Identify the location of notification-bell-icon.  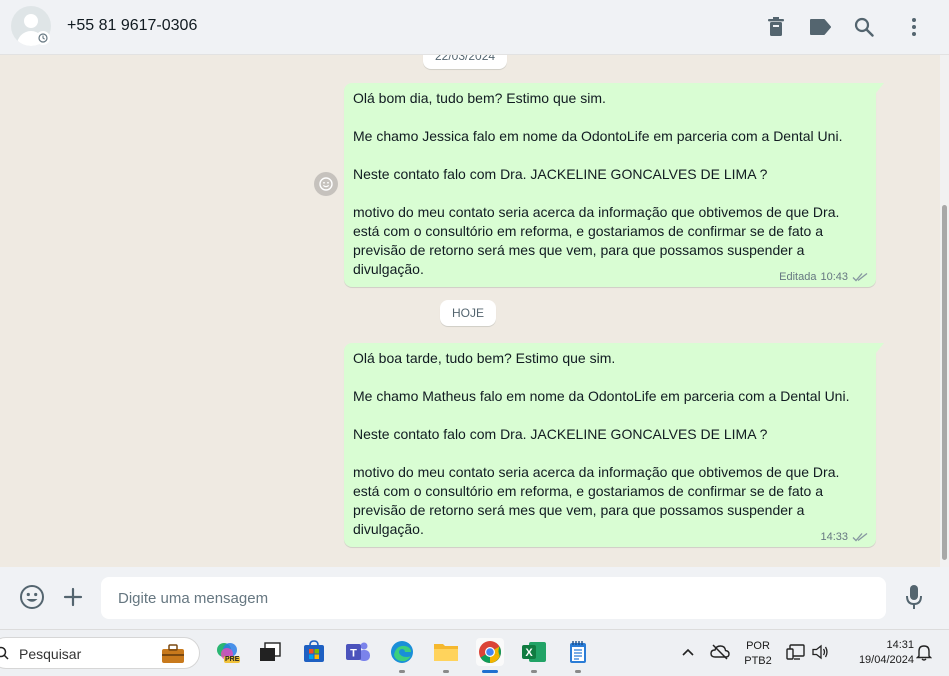
(924, 652).